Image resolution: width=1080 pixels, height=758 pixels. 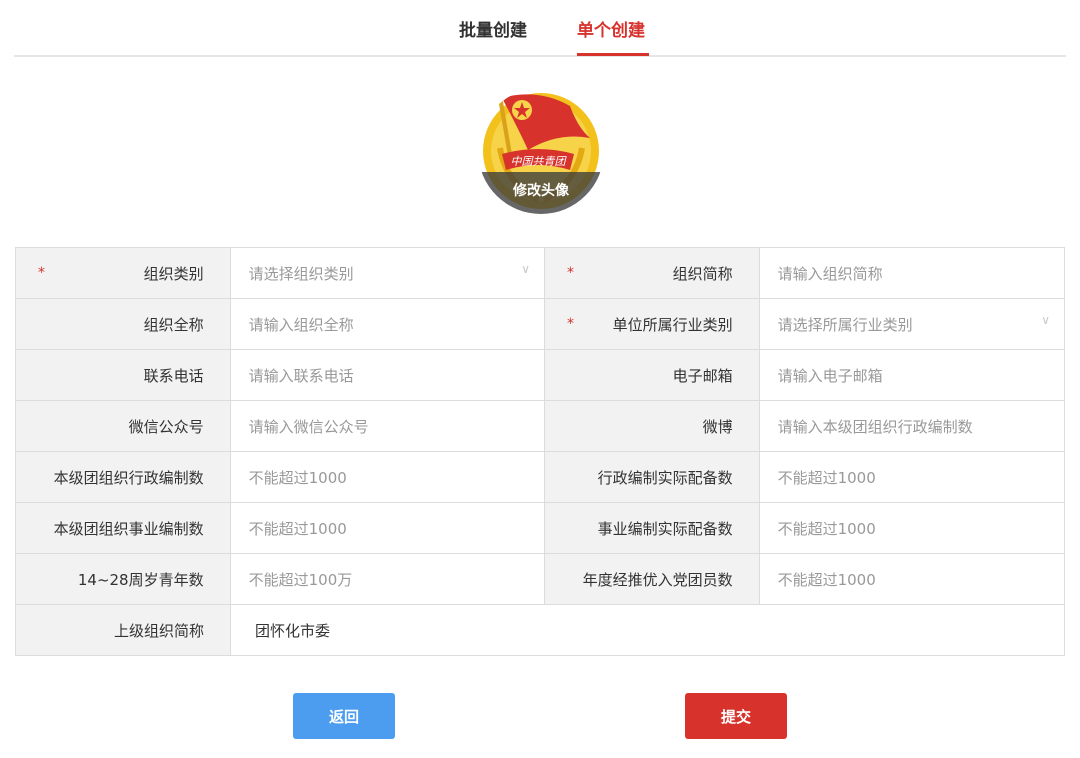 I want to click on org-full-name-placeholder: 请输入组织全称, so click(x=301, y=324).